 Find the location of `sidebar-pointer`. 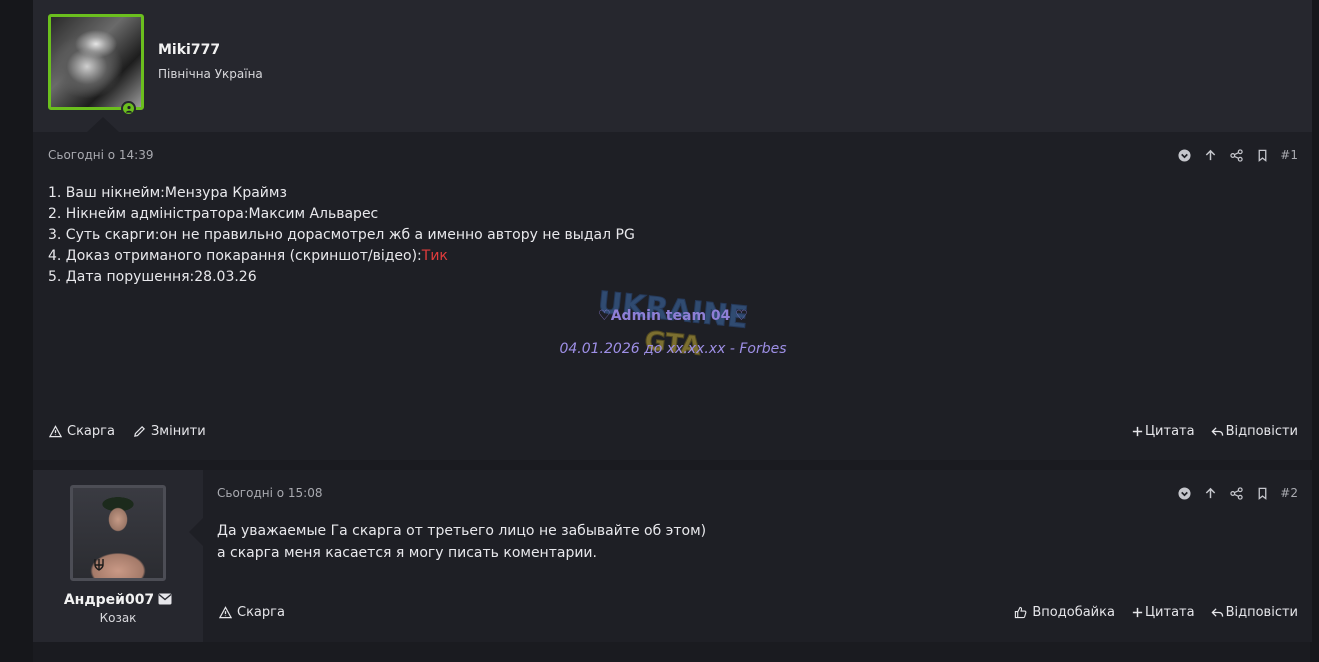

sidebar-pointer is located at coordinates (196, 532).